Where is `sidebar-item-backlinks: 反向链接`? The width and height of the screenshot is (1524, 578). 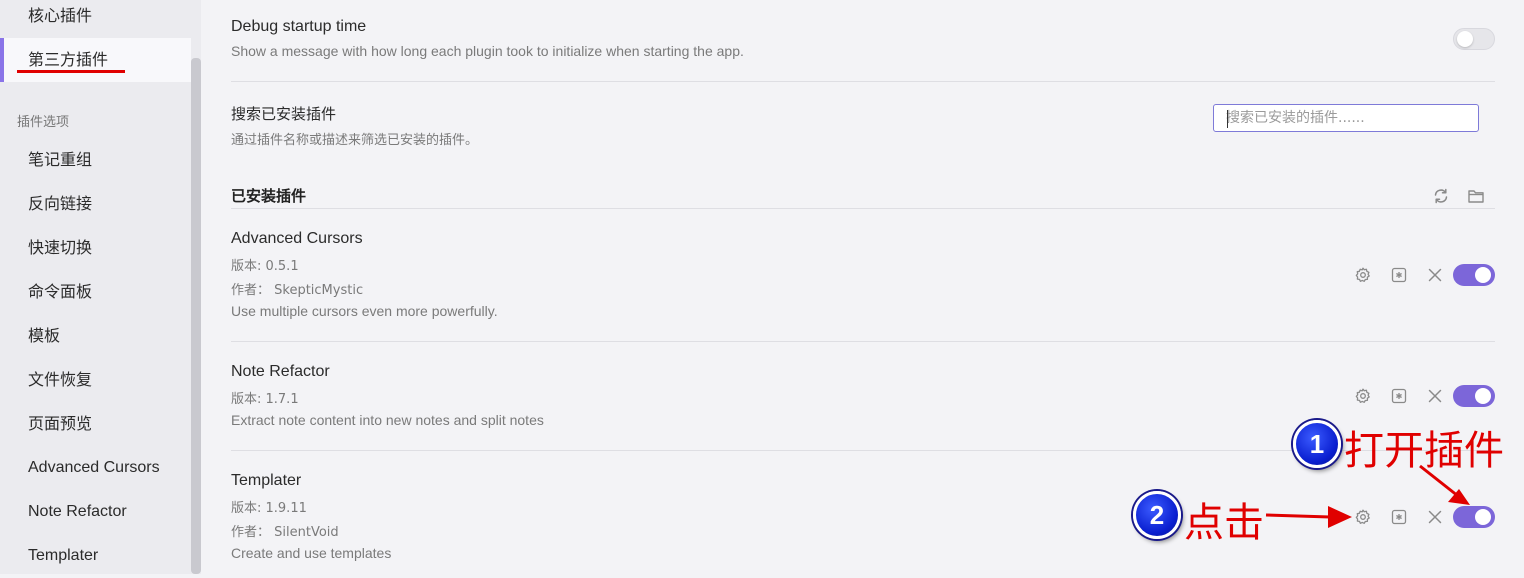 sidebar-item-backlinks: 反向链接 is located at coordinates (95, 204).